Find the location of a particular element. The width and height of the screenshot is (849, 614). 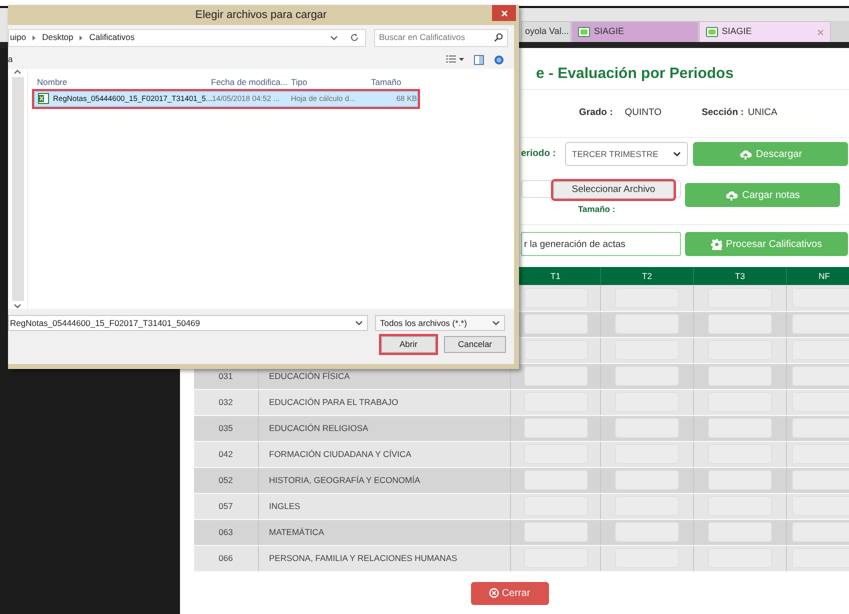

breadcrumb-item: uipo is located at coordinates (18, 37).